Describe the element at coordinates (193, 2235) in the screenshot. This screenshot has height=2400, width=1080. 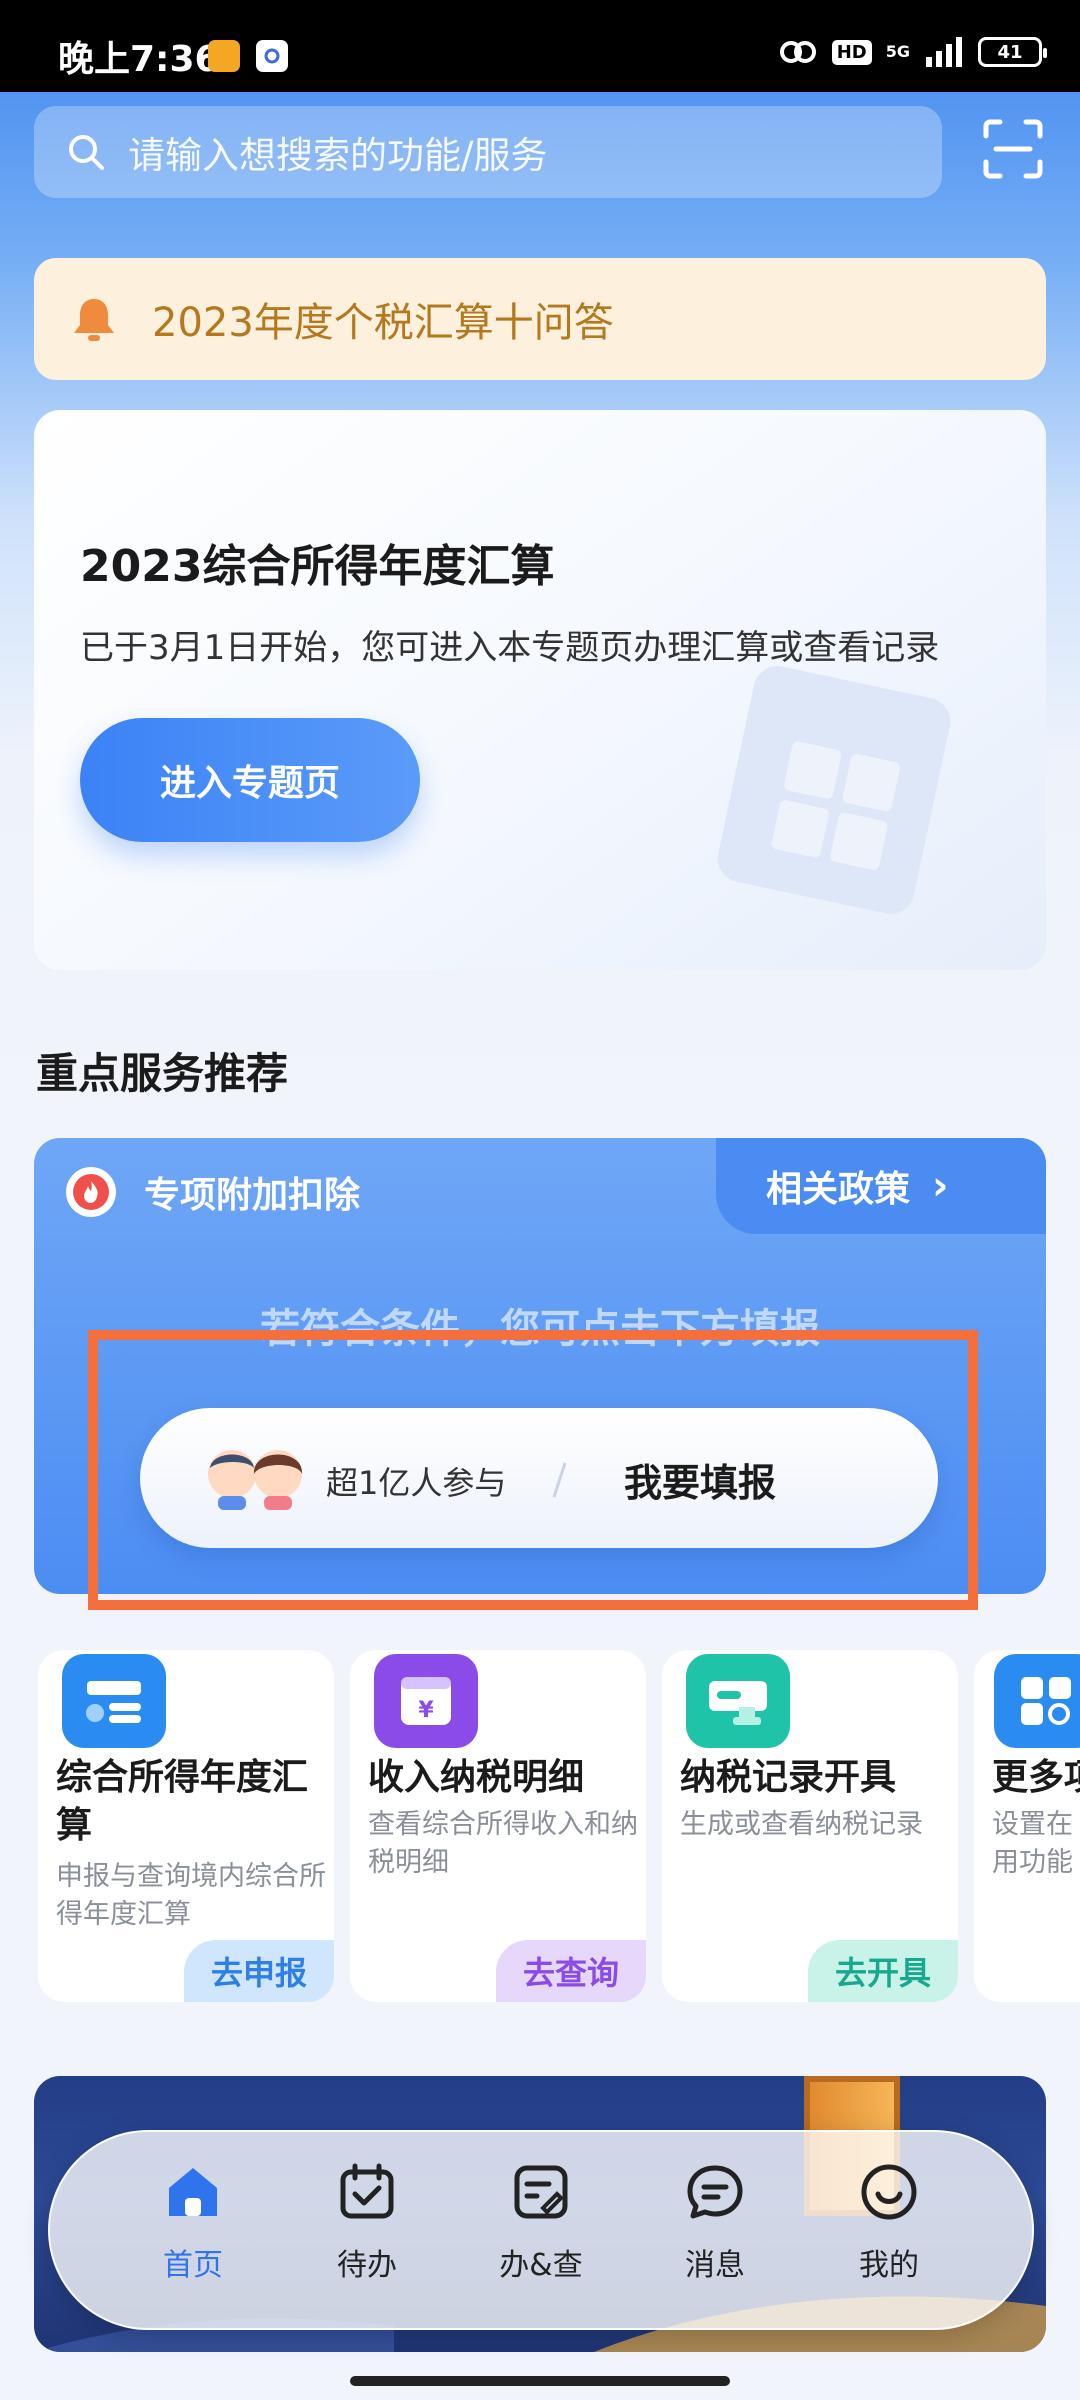
I see `nav-home: 首页` at that location.